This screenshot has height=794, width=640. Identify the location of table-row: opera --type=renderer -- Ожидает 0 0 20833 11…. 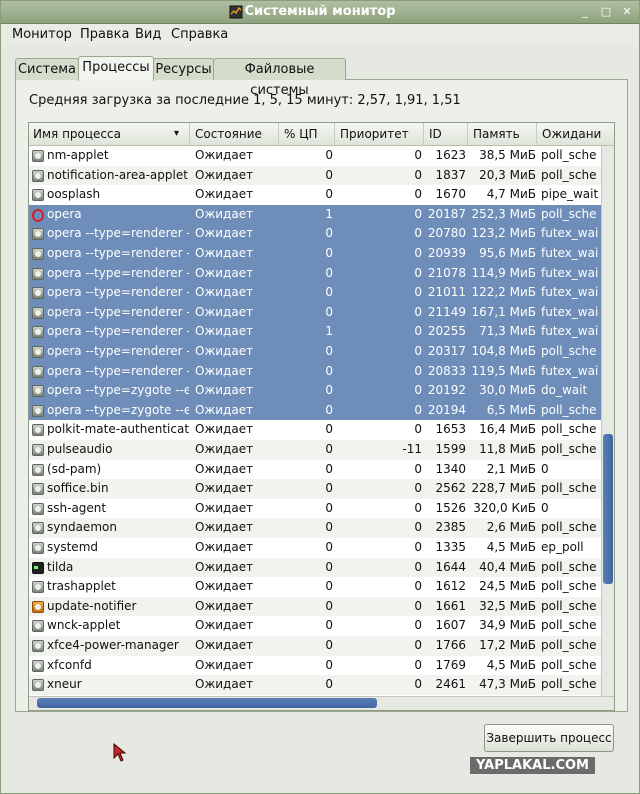
(315, 371).